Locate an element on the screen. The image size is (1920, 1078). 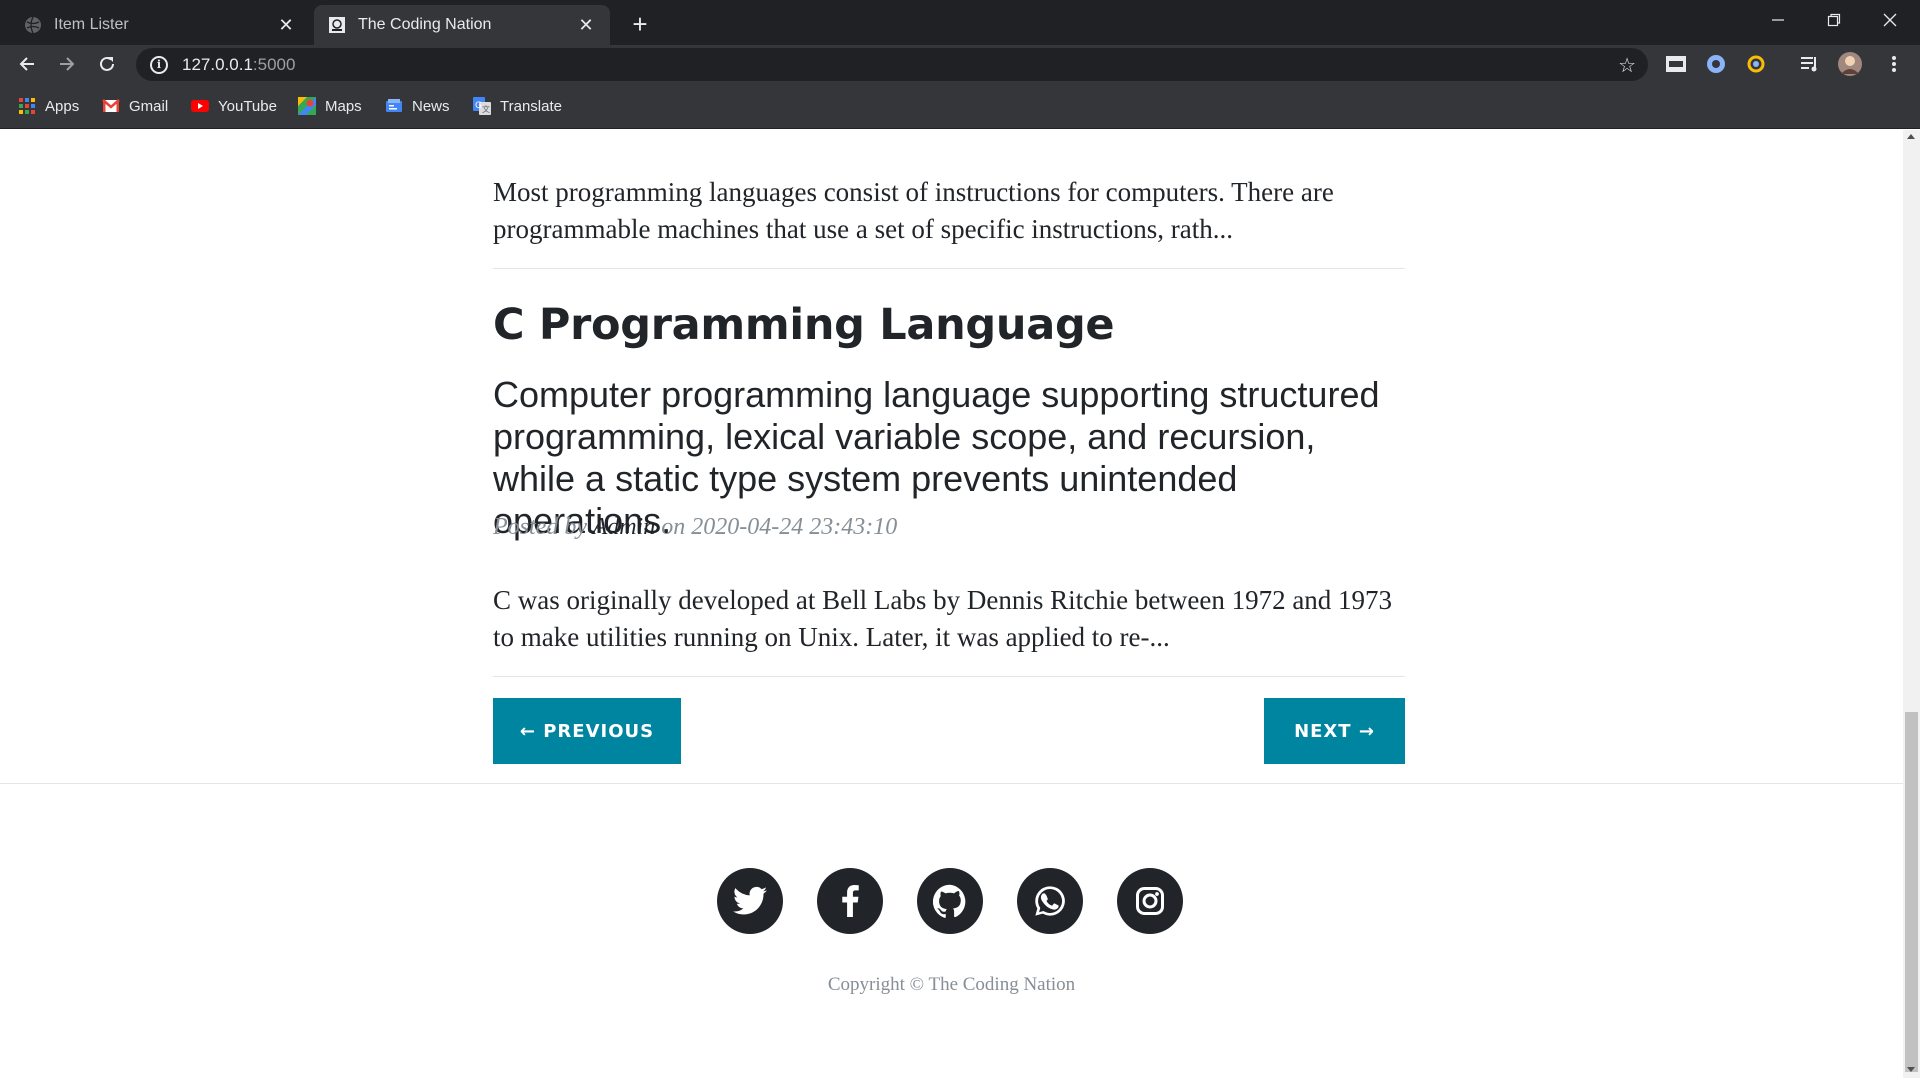
bookmark-label: Gmail is located at coordinates (149, 106).